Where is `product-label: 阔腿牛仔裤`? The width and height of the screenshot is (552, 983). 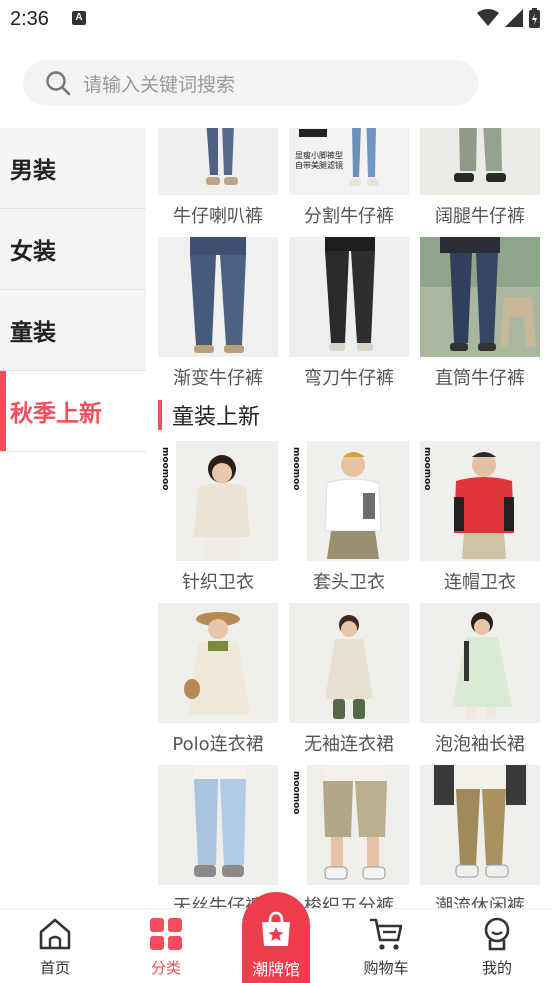
product-label: 阔腿牛仔裤 is located at coordinates (480, 216).